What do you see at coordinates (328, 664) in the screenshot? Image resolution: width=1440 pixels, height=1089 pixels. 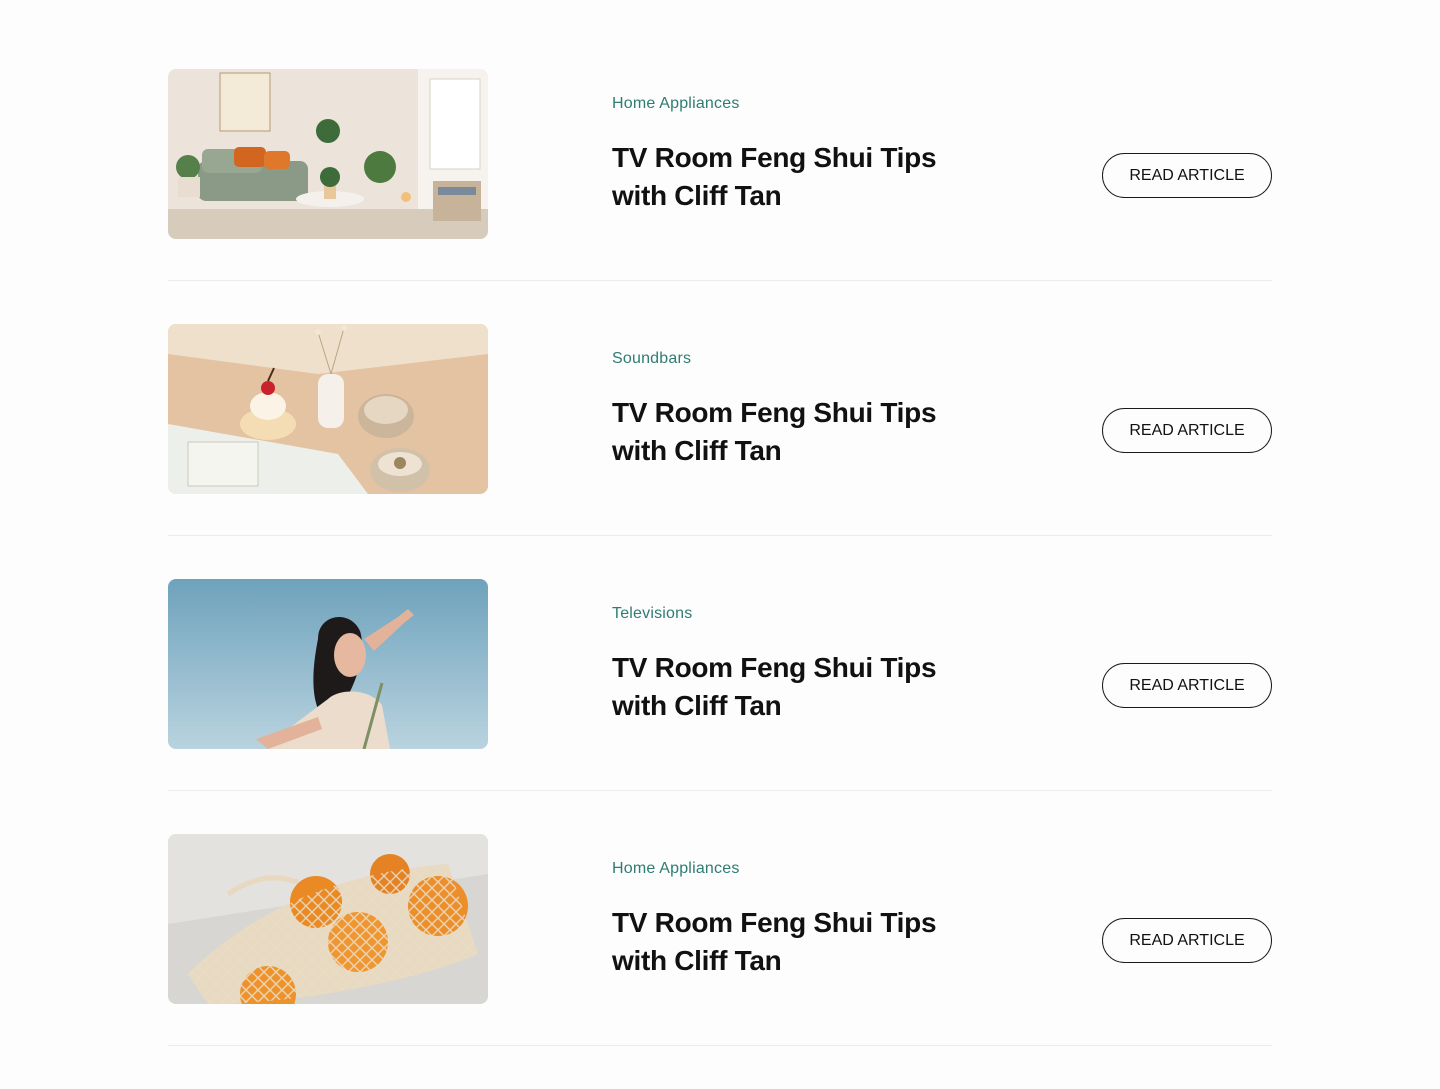 I see `article-thumbnail-woman-sky` at bounding box center [328, 664].